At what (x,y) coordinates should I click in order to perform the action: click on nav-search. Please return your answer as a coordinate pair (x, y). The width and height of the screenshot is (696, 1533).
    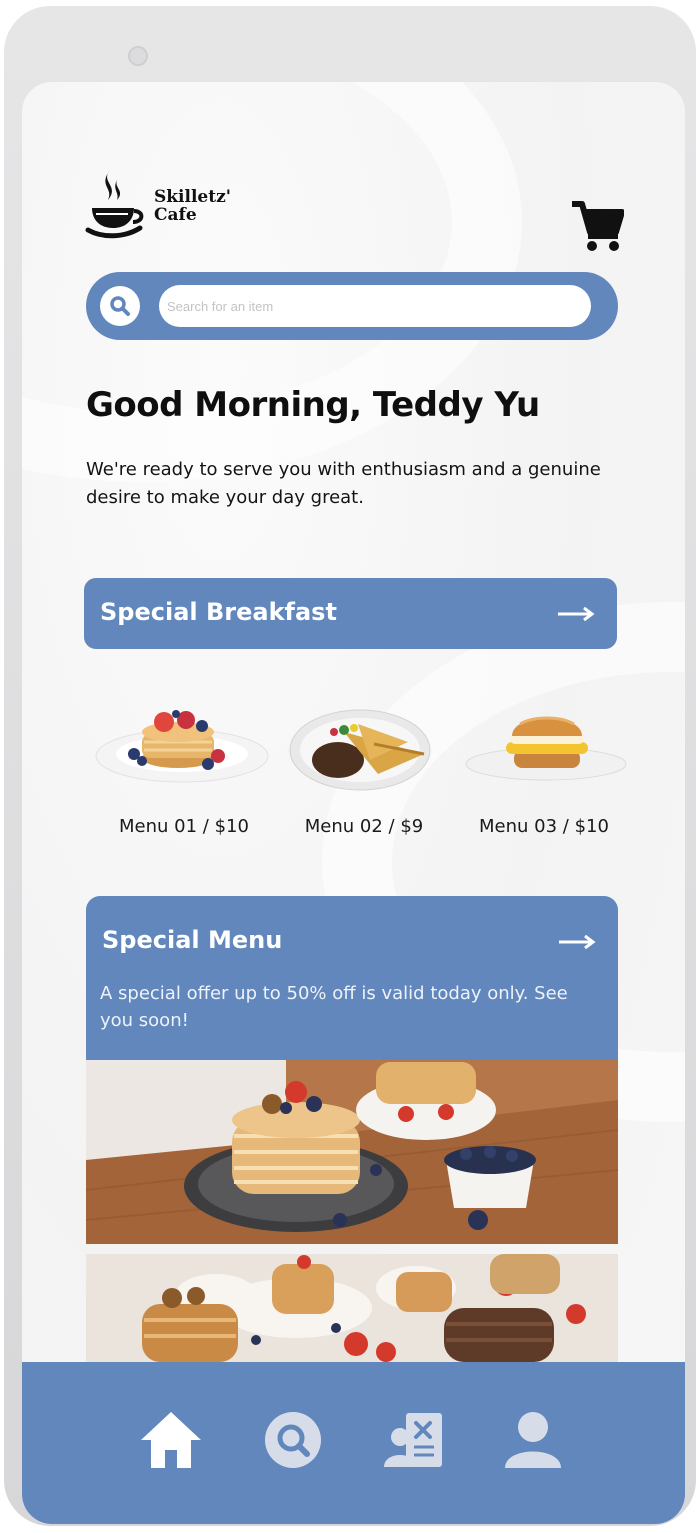
    Looking at the image, I should click on (293, 1440).